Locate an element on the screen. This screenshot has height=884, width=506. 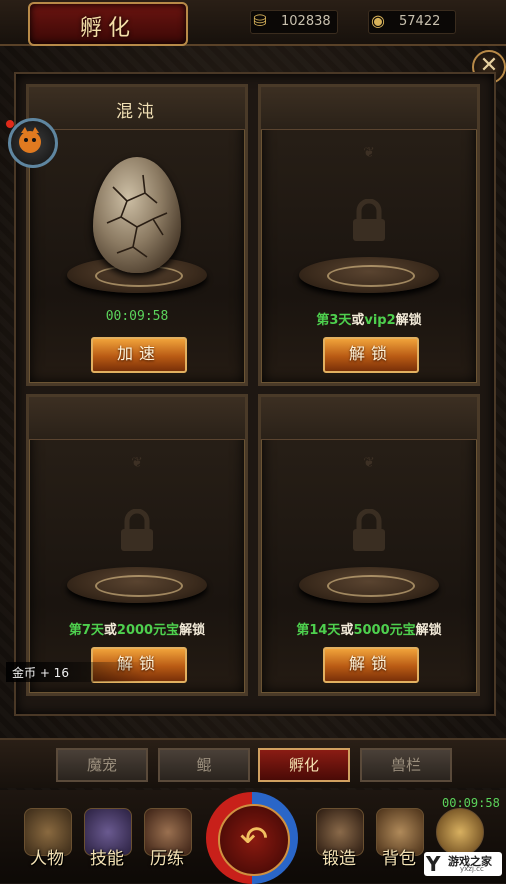
return-button: ↶ is located at coordinates (252, 838).